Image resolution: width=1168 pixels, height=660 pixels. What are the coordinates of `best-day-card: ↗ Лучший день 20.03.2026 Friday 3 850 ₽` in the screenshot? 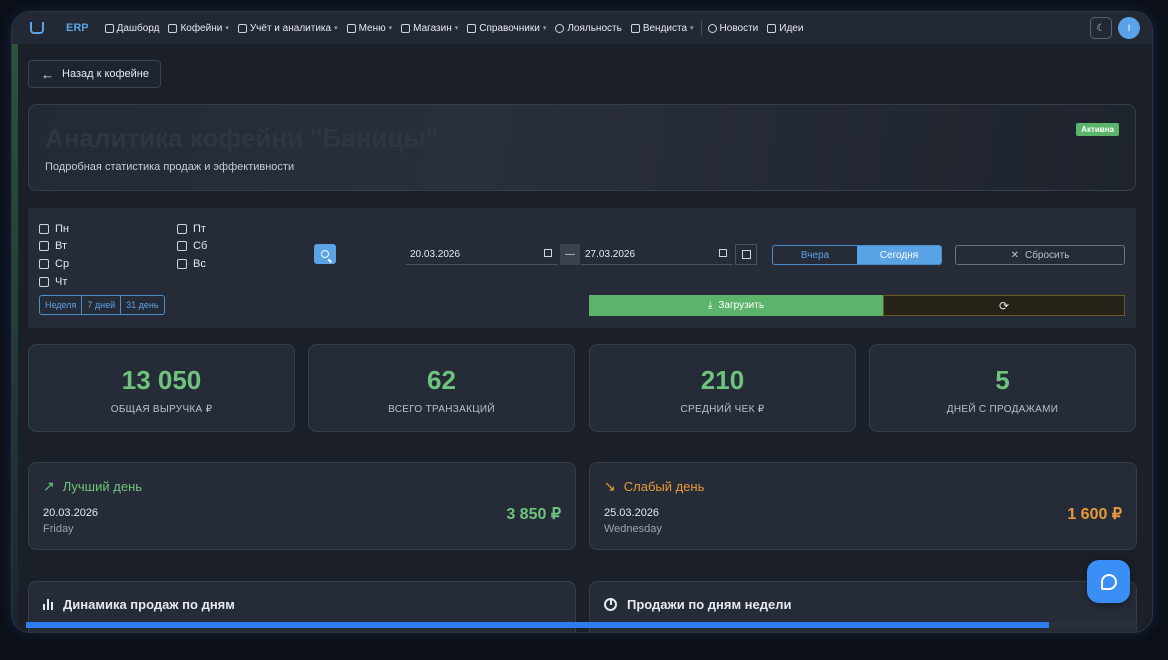 It's located at (302, 506).